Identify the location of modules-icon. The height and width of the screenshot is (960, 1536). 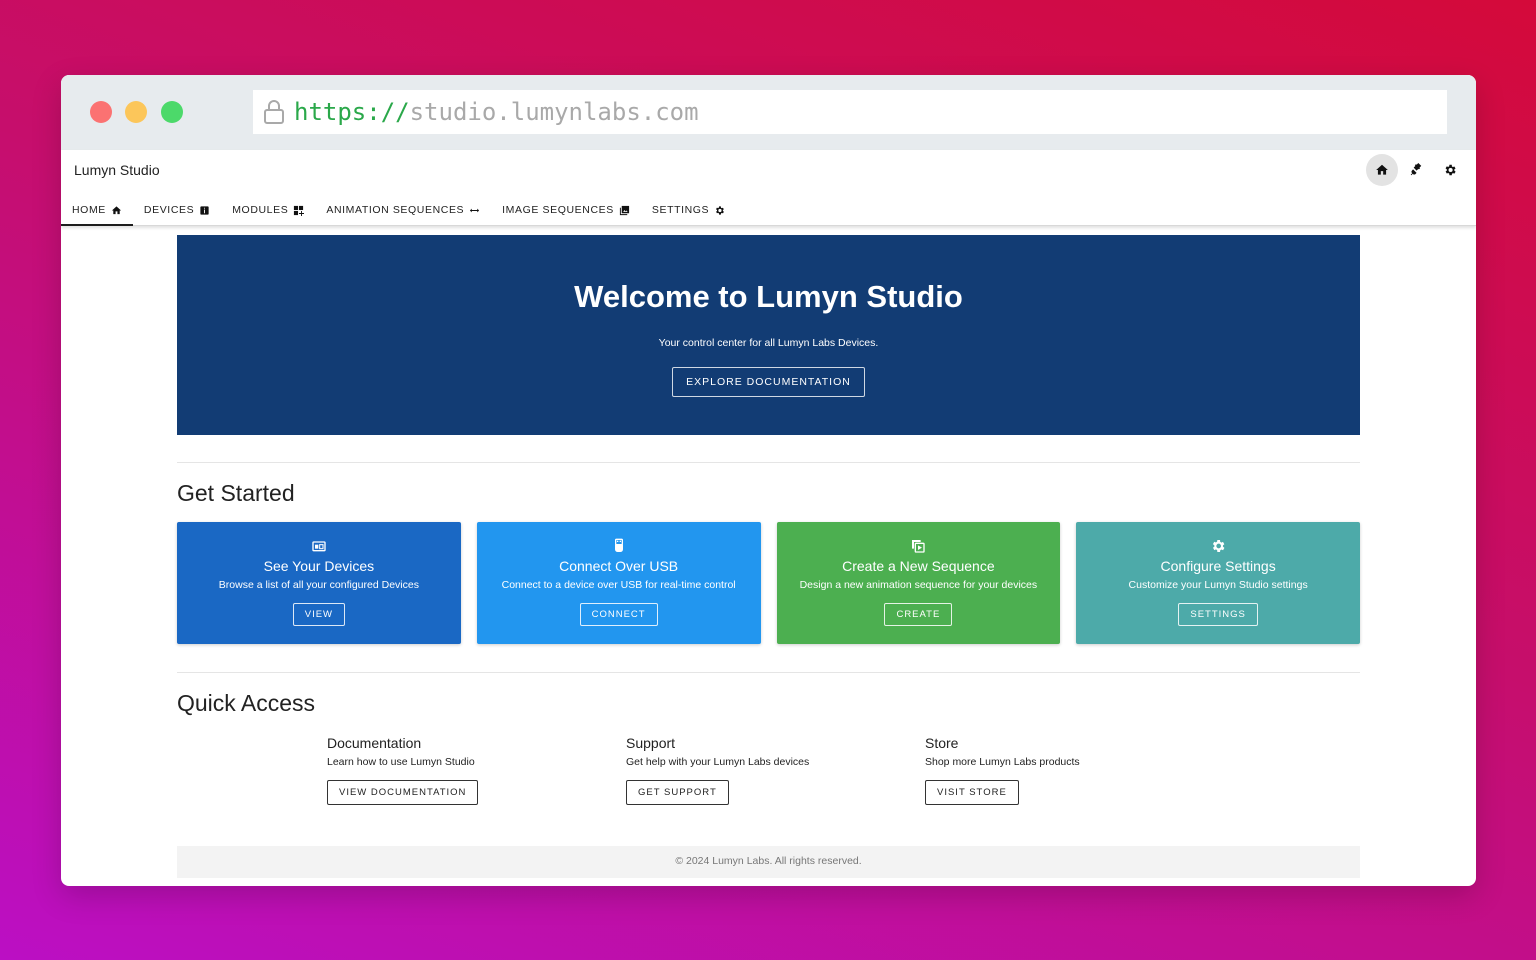
(299, 210).